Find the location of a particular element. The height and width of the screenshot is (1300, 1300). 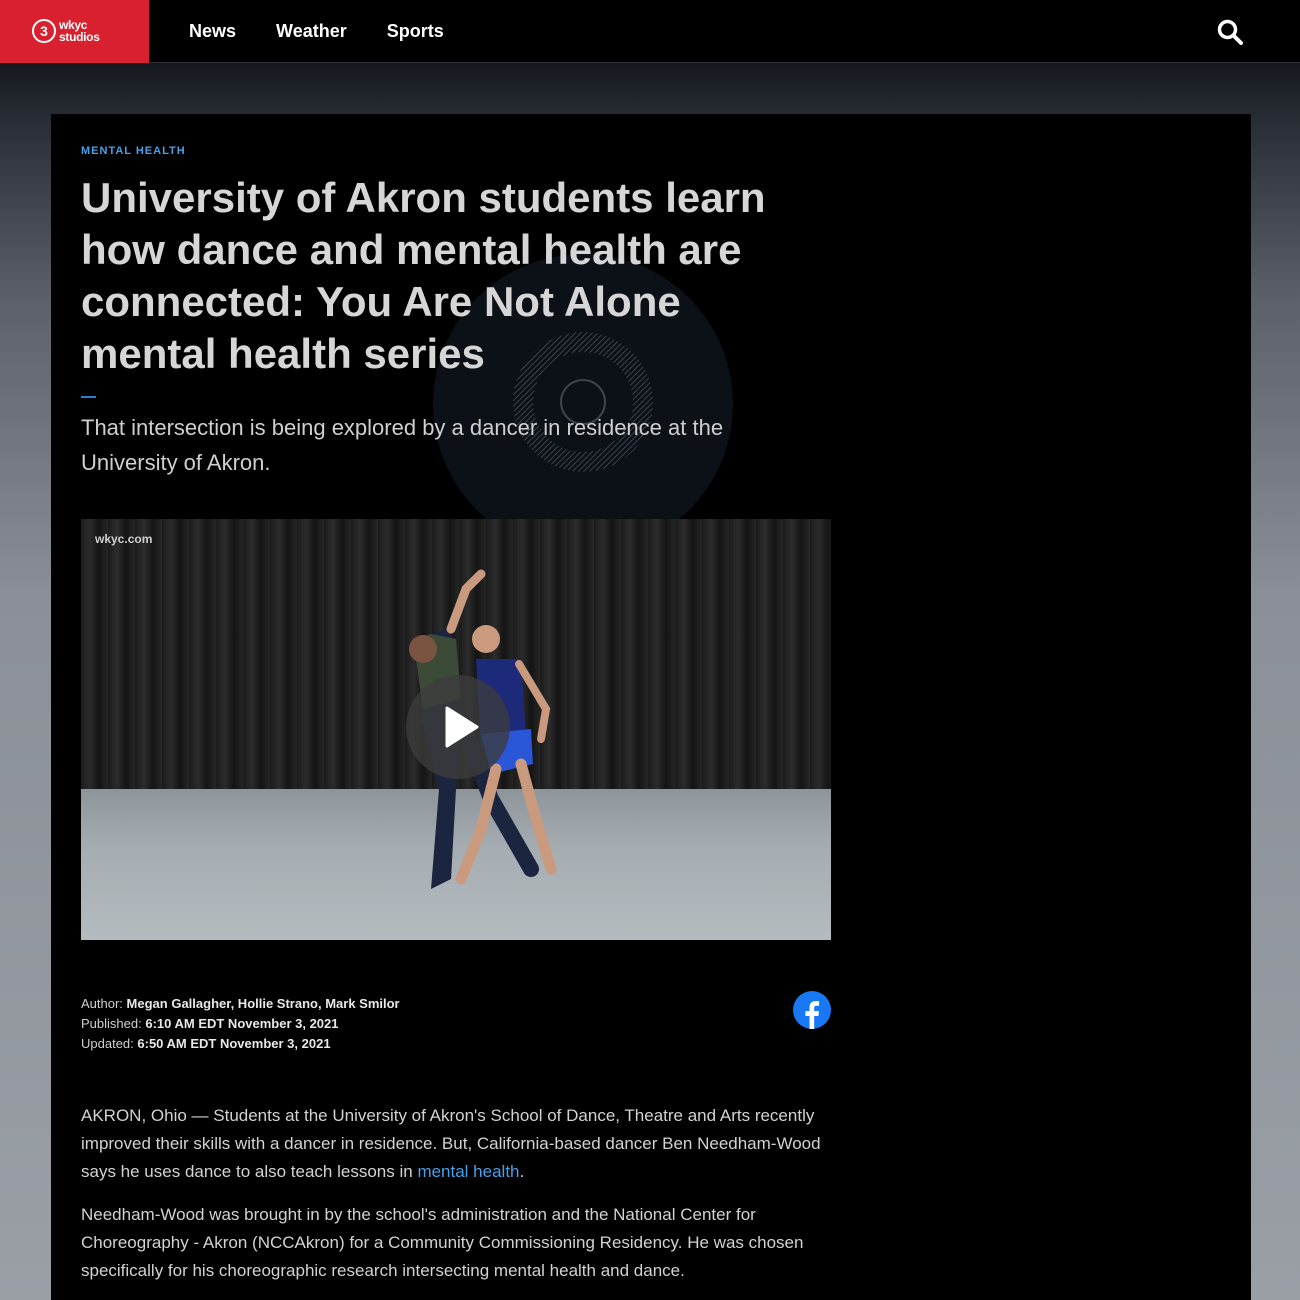

headline-divider is located at coordinates (88, 397).